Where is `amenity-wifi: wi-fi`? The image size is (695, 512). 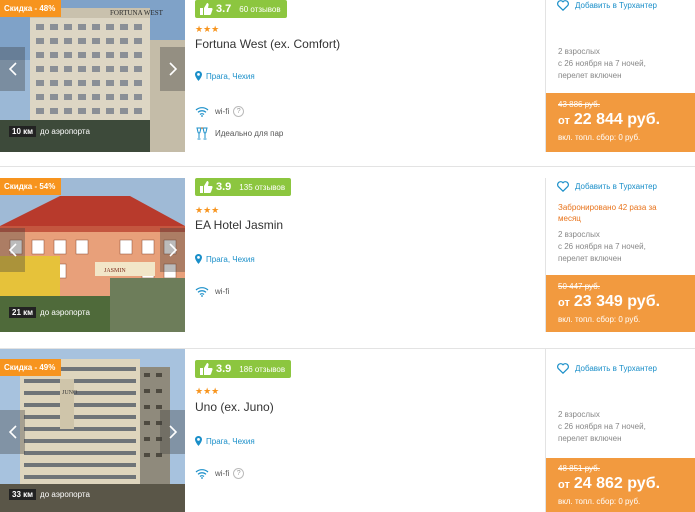
amenity-wifi: wi-fi is located at coordinates (212, 291).